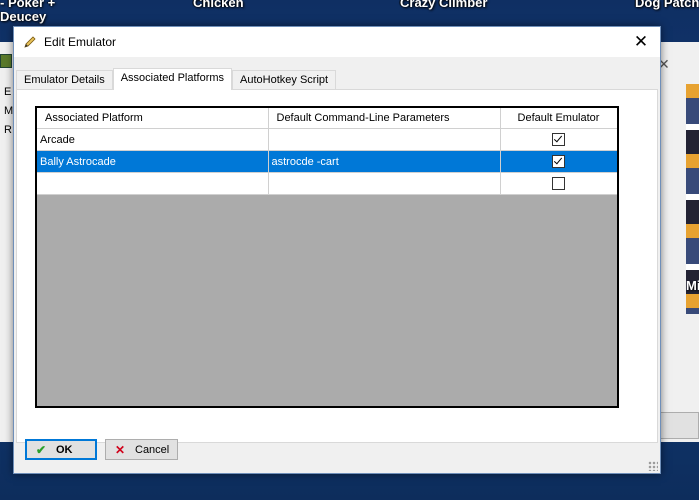  I want to click on desktop-game-label: Crazy Climber, so click(443, 5).